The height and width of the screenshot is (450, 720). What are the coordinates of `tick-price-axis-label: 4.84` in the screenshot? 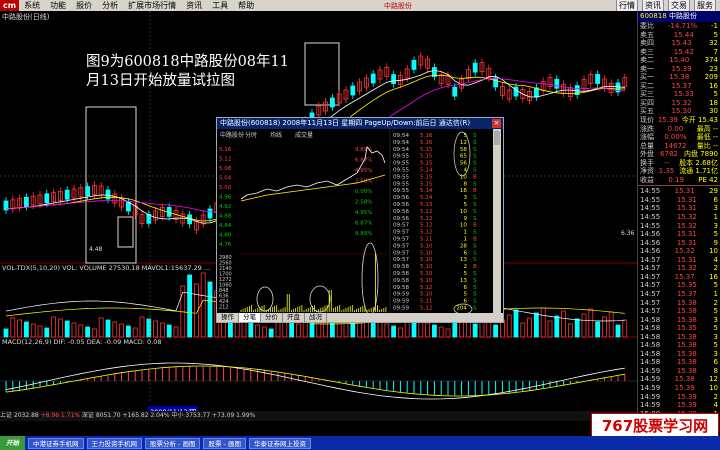 It's located at (225, 226).